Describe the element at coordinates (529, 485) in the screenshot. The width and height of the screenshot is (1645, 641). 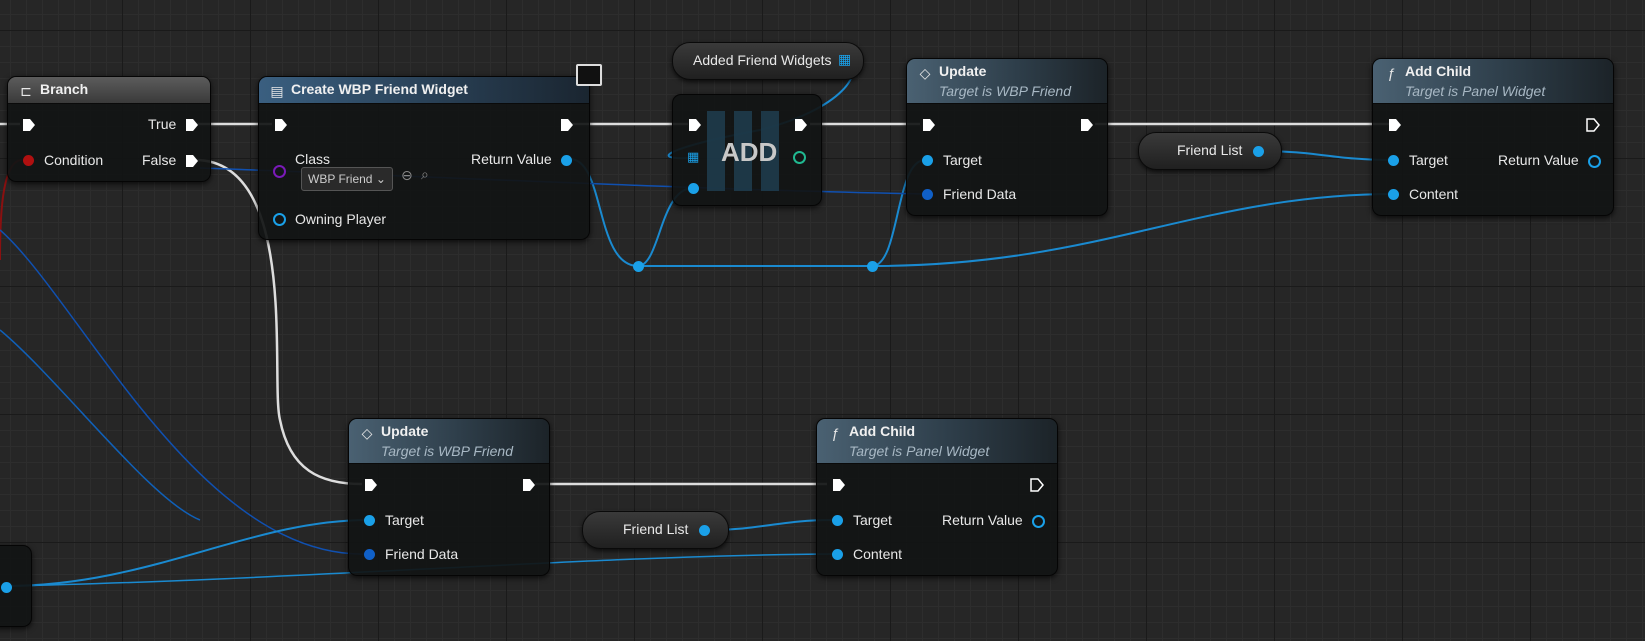
I see `update-bottom-exec-out-pin` at that location.